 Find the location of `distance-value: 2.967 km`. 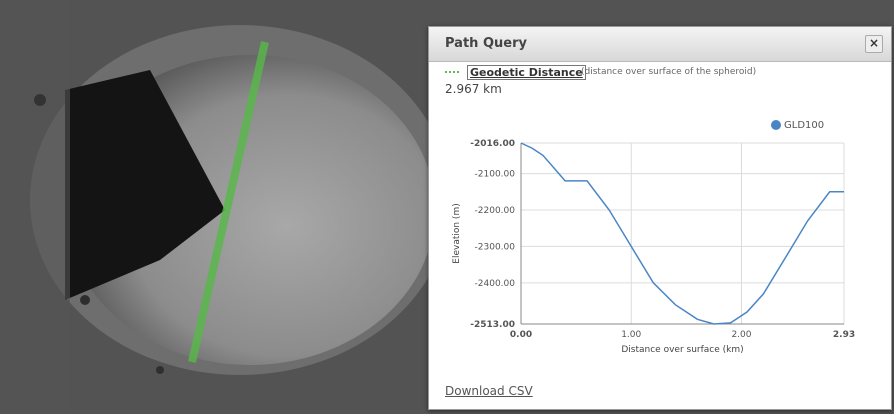

distance-value: 2.967 km is located at coordinates (473, 89).